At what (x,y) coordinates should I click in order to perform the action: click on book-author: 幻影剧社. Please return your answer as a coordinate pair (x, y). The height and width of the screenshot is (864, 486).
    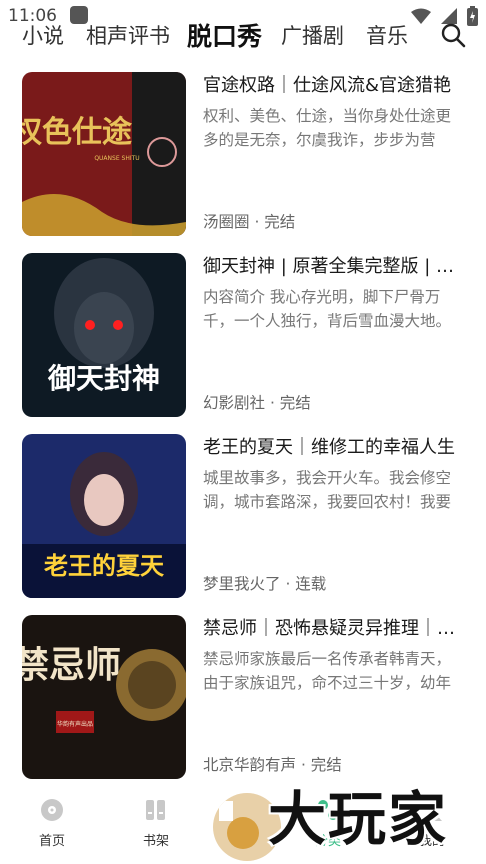
    Looking at the image, I should click on (234, 403).